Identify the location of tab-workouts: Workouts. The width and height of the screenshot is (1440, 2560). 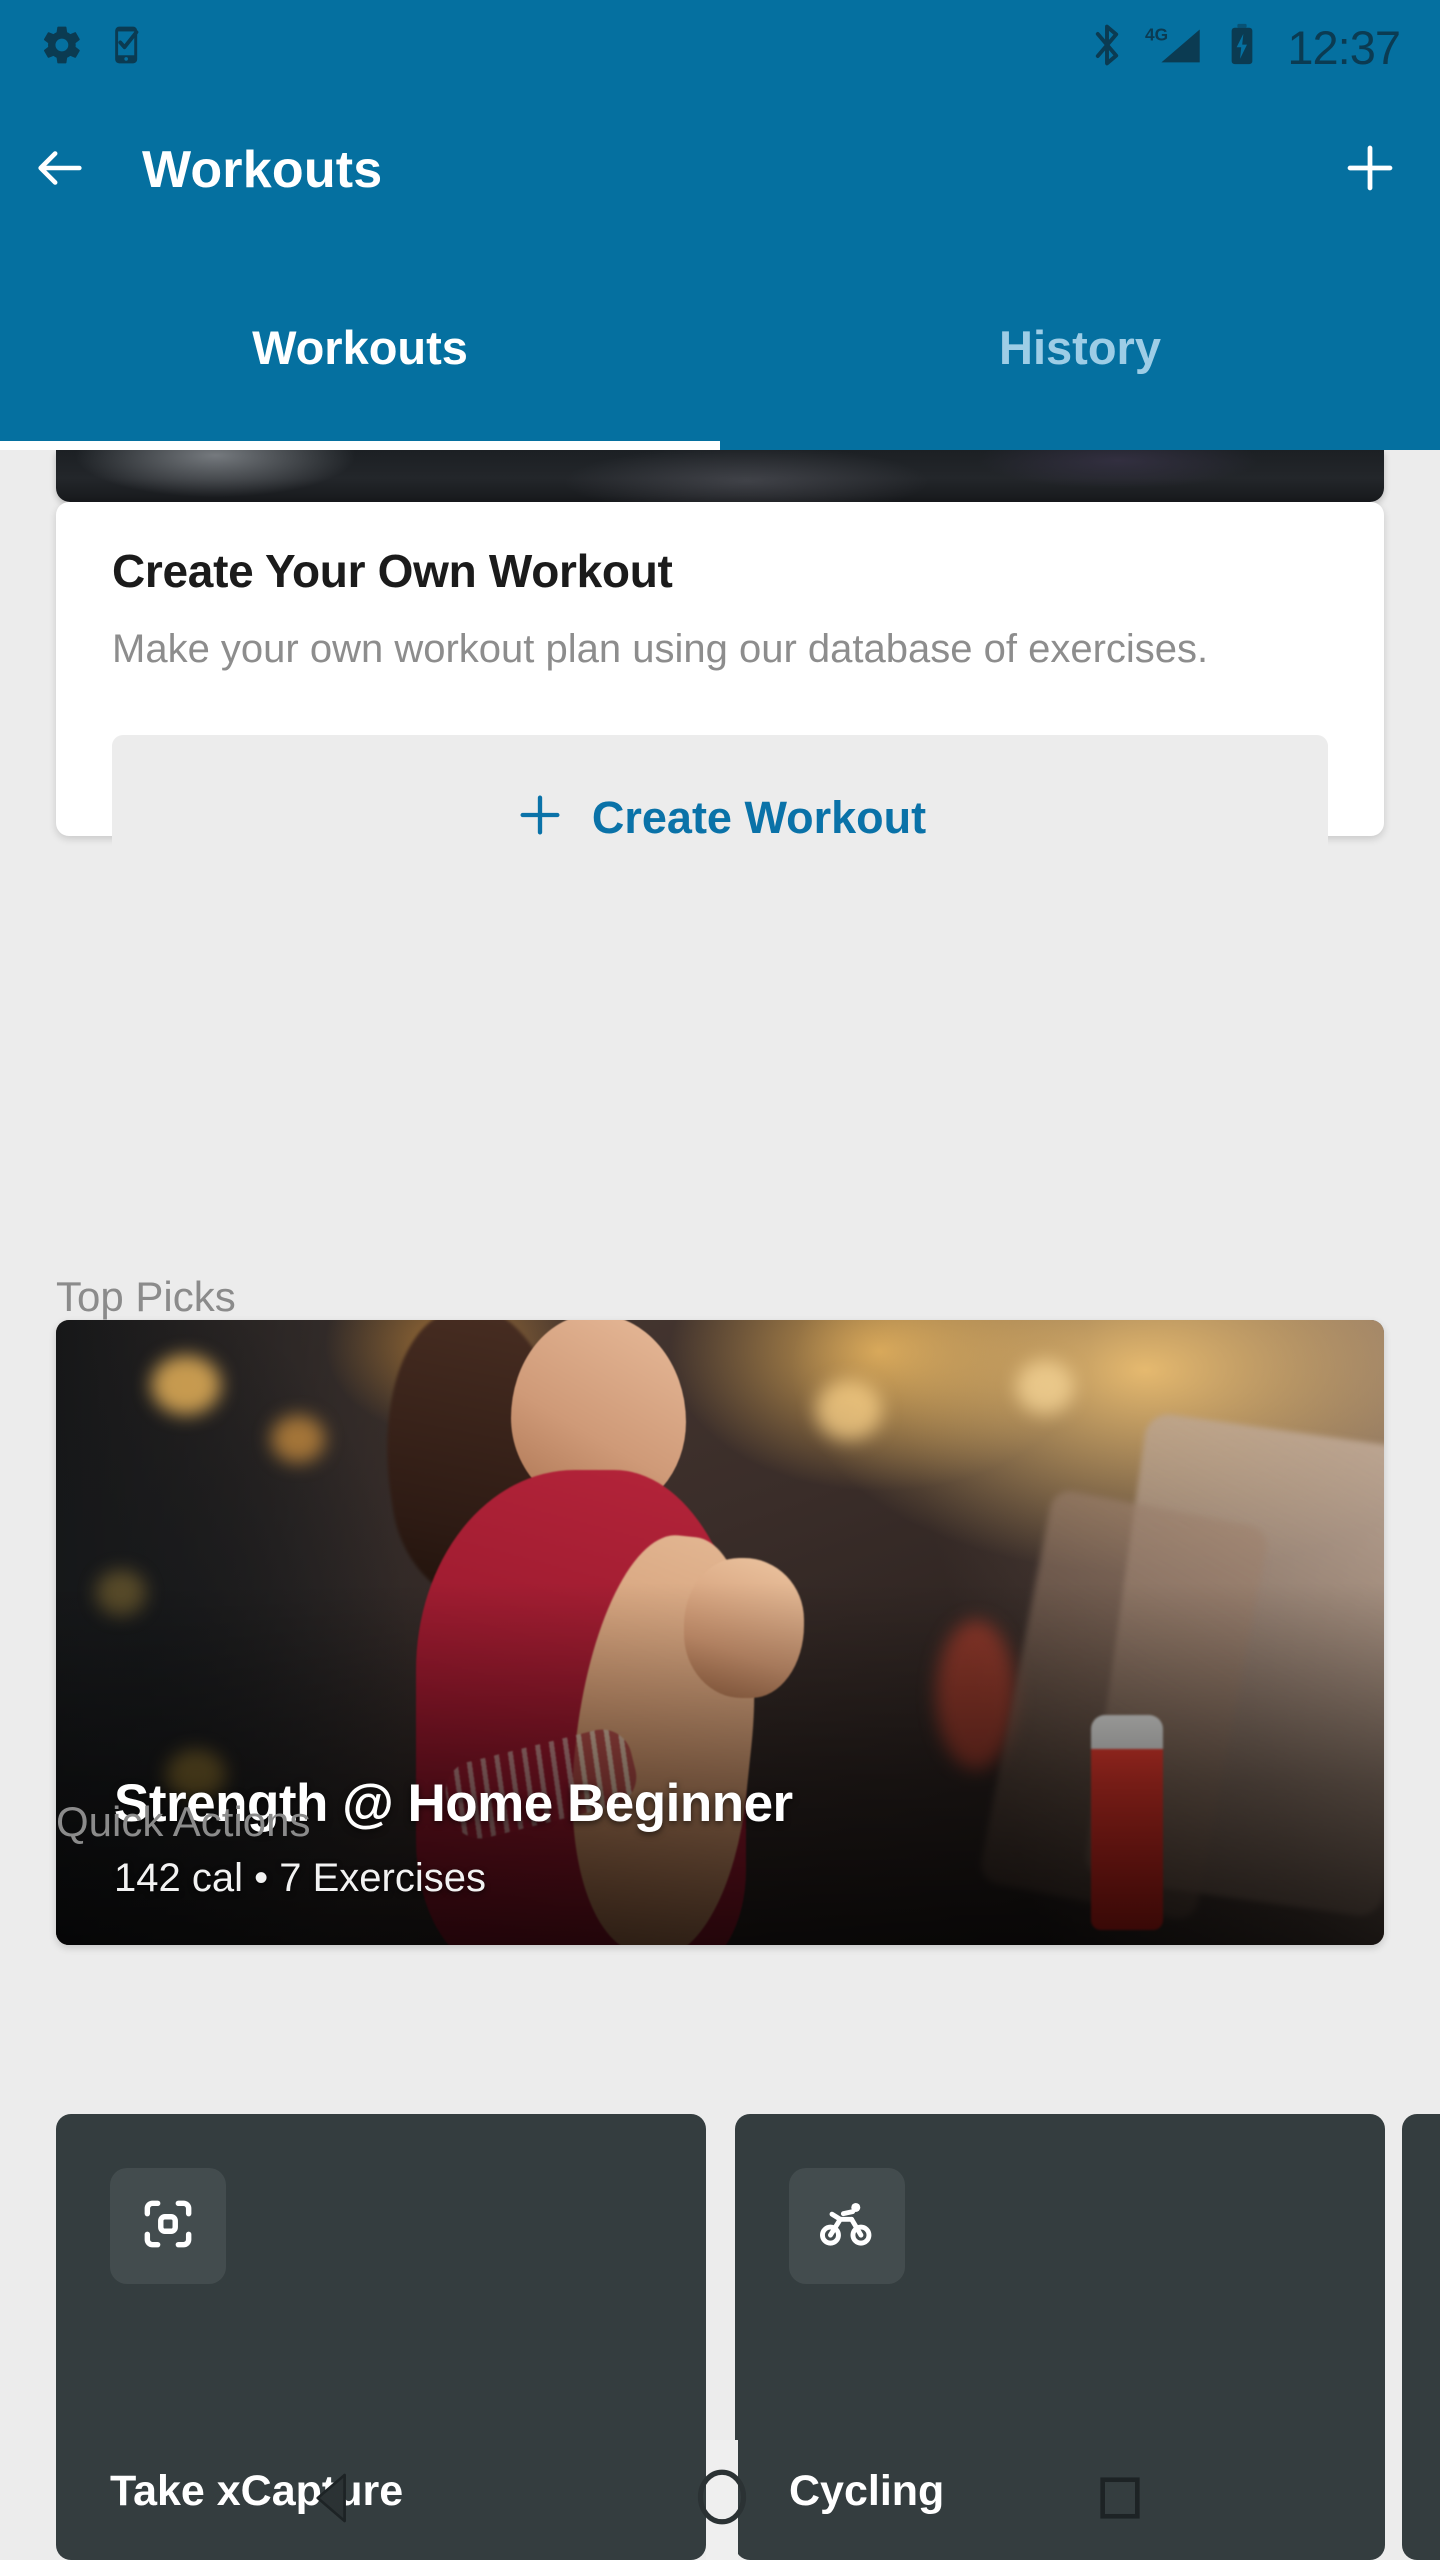
(360, 347).